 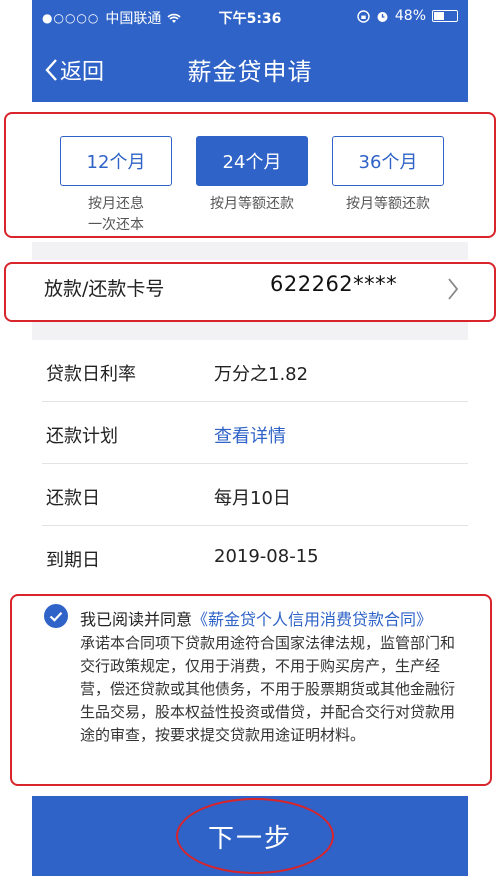 What do you see at coordinates (73, 560) in the screenshot?
I see `due-date-label: 到期日` at bounding box center [73, 560].